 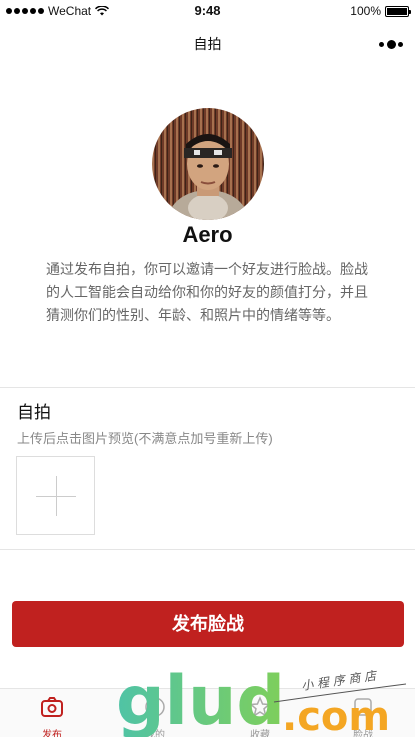 I want to click on tab-publish: 发布, so click(x=52, y=713).